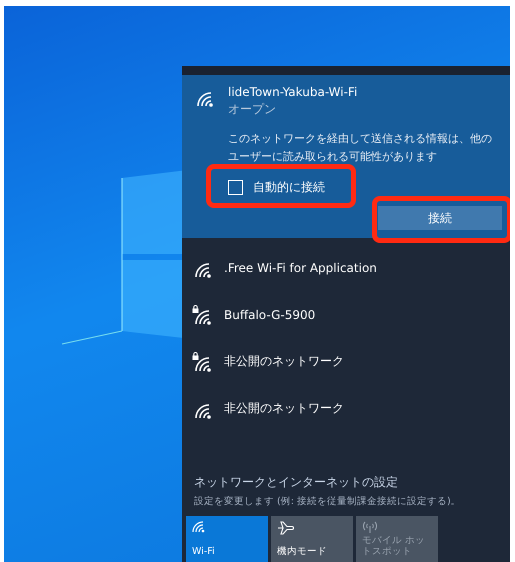  What do you see at coordinates (227, 539) in the screenshot?
I see `wifi-tile: Wi-Fi` at bounding box center [227, 539].